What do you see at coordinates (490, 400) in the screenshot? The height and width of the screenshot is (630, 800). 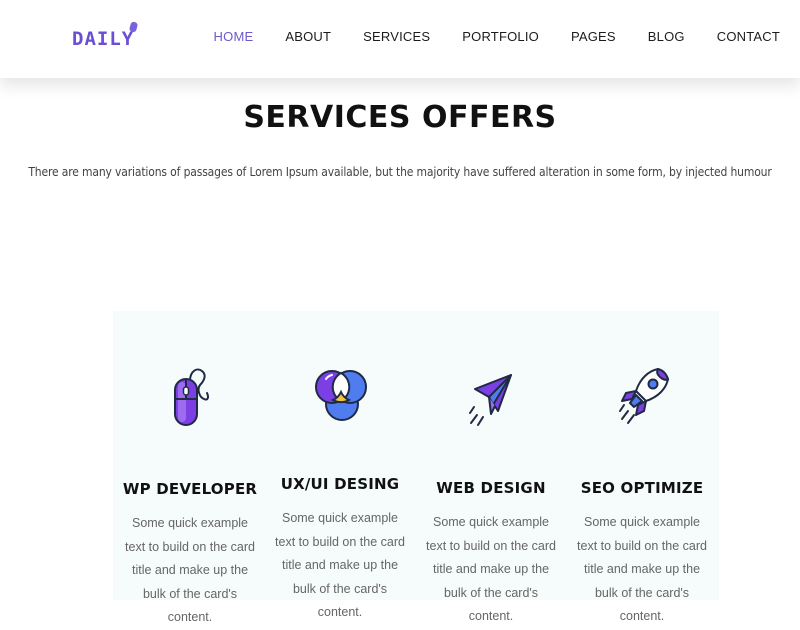 I see `paper-plane-icon` at bounding box center [490, 400].